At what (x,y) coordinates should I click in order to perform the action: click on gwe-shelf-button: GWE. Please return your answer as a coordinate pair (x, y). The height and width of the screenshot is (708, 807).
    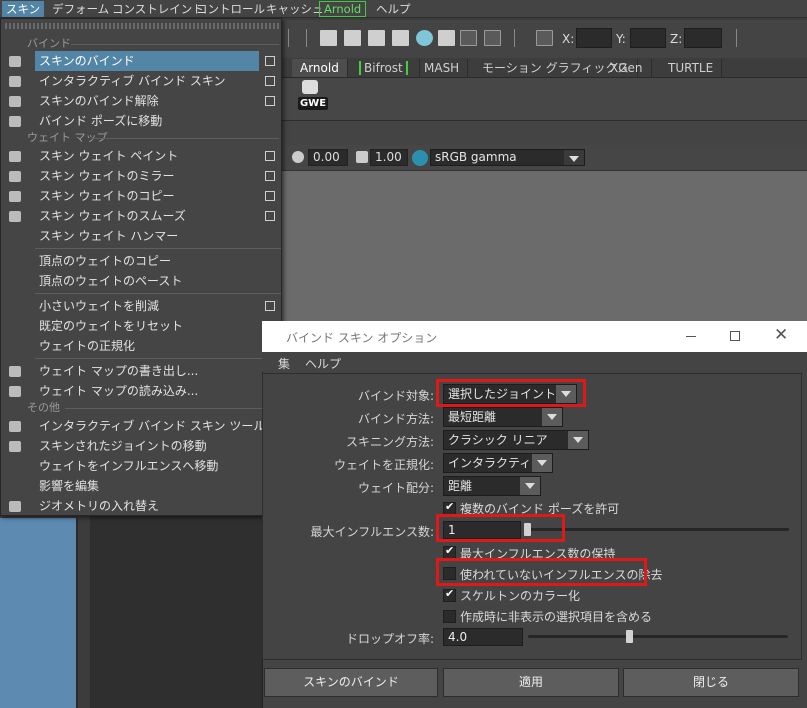
    Looking at the image, I should click on (313, 103).